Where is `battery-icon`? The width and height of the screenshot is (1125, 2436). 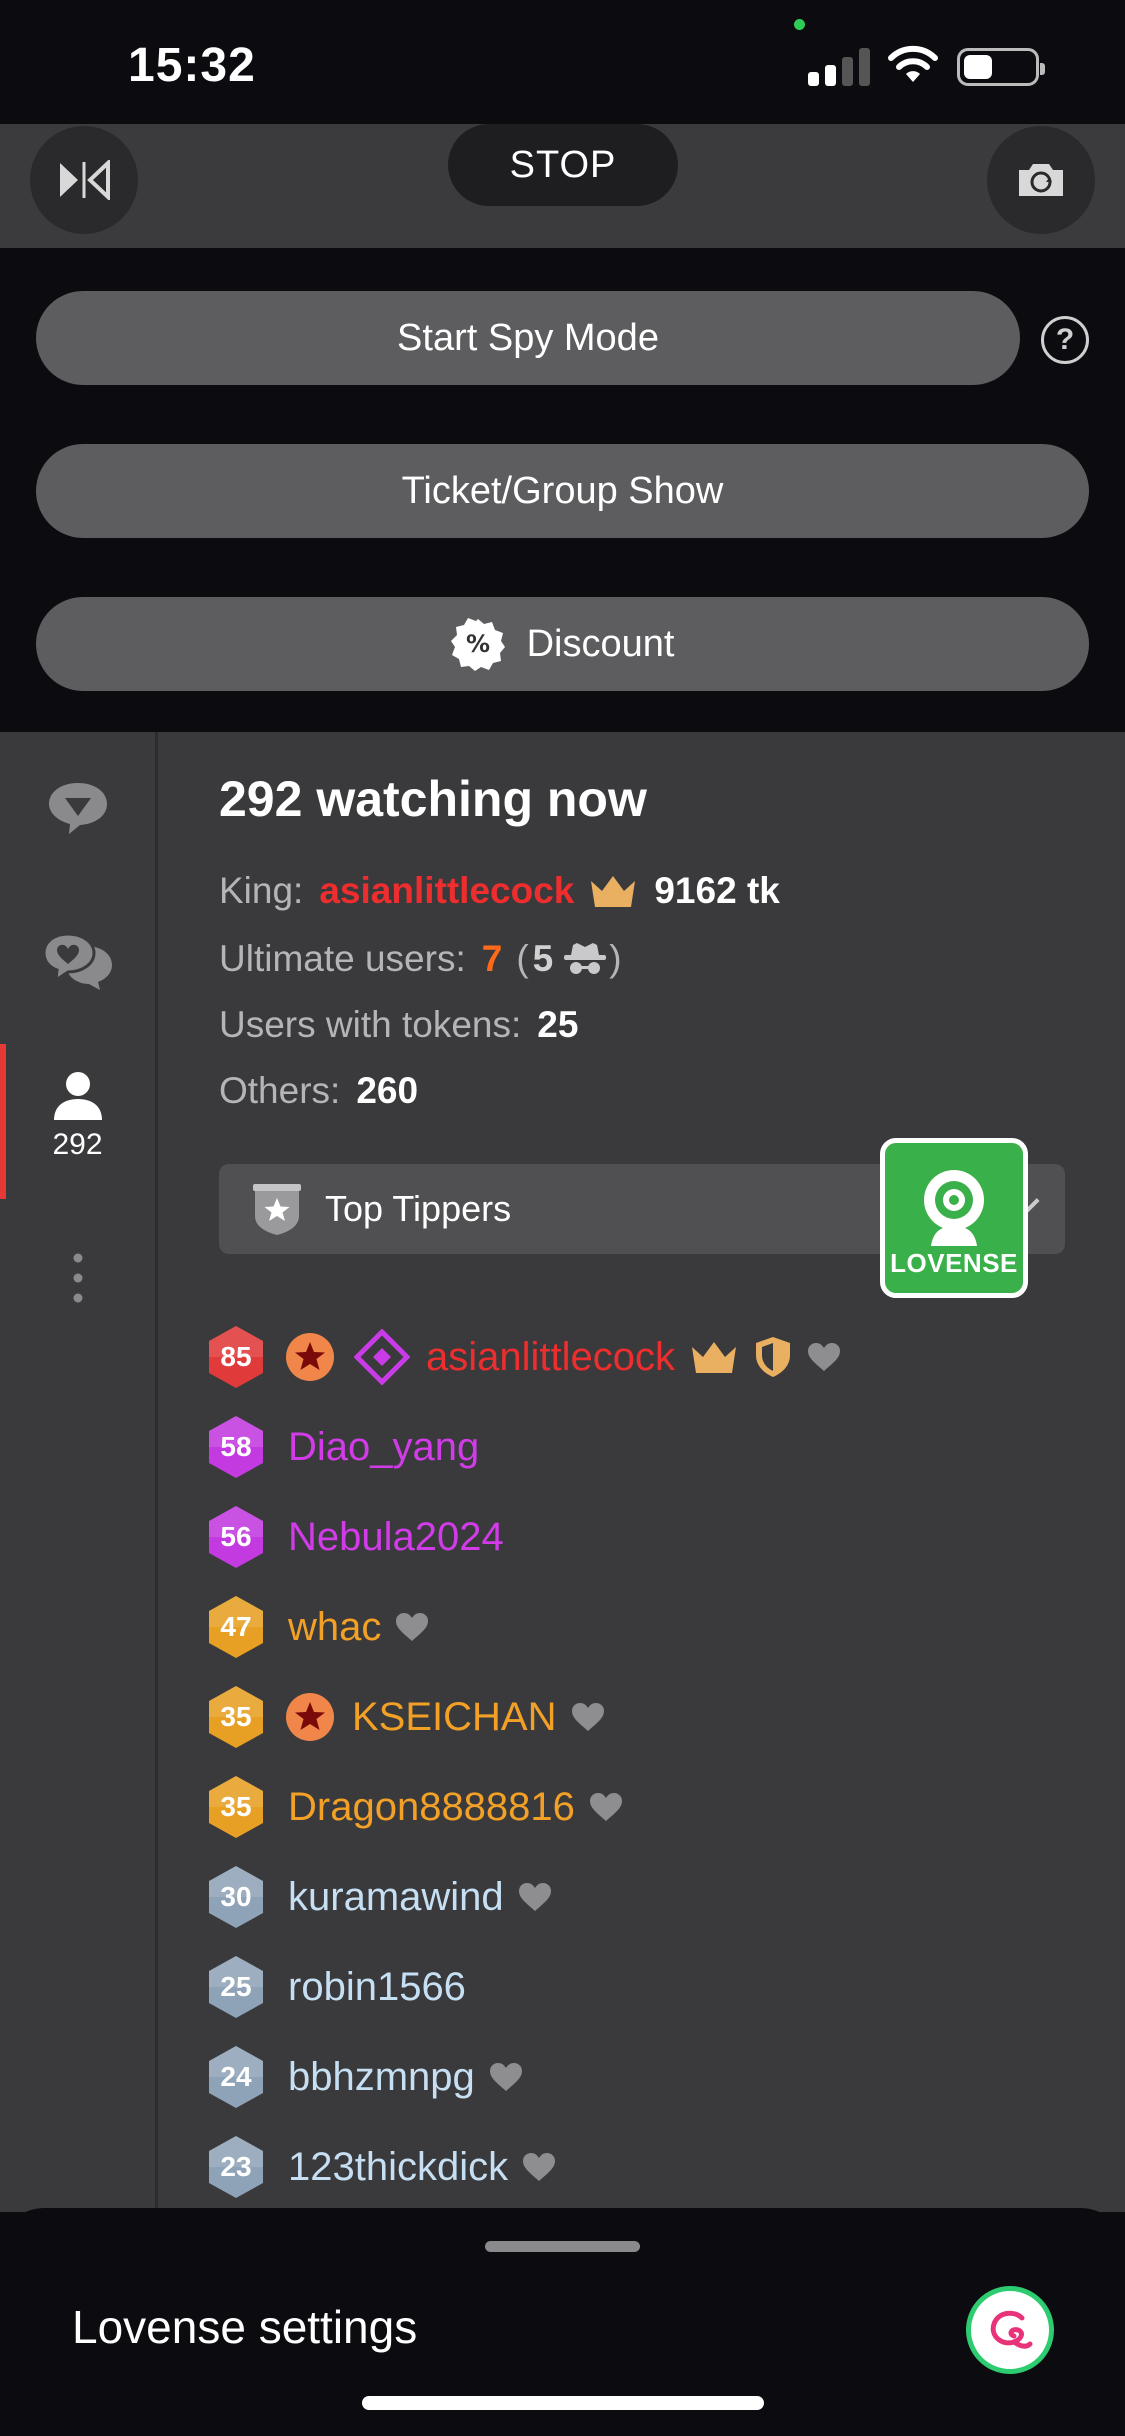
battery-icon is located at coordinates (1001, 67).